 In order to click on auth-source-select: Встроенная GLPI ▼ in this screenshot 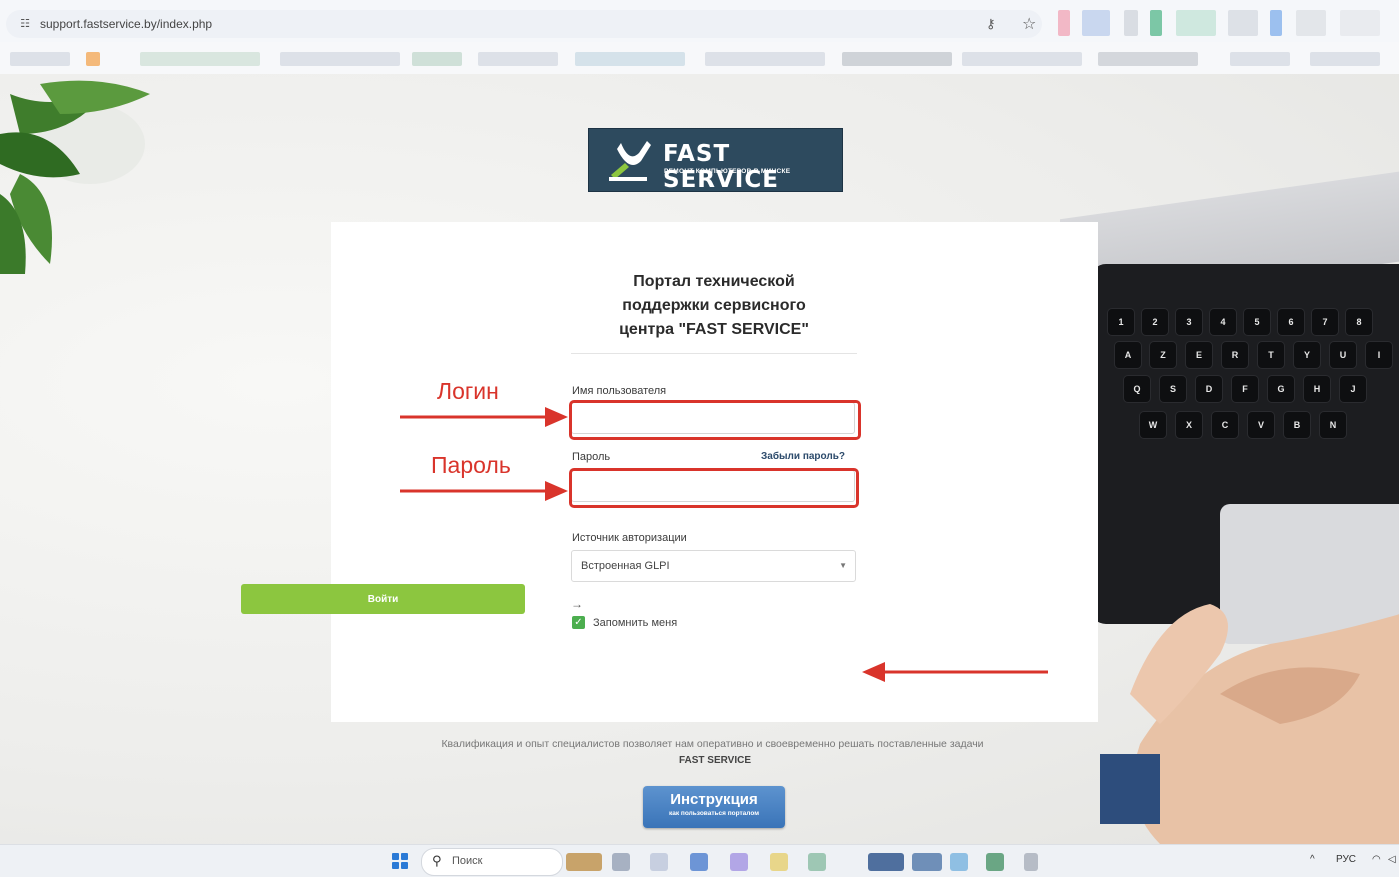, I will do `click(713, 566)`.